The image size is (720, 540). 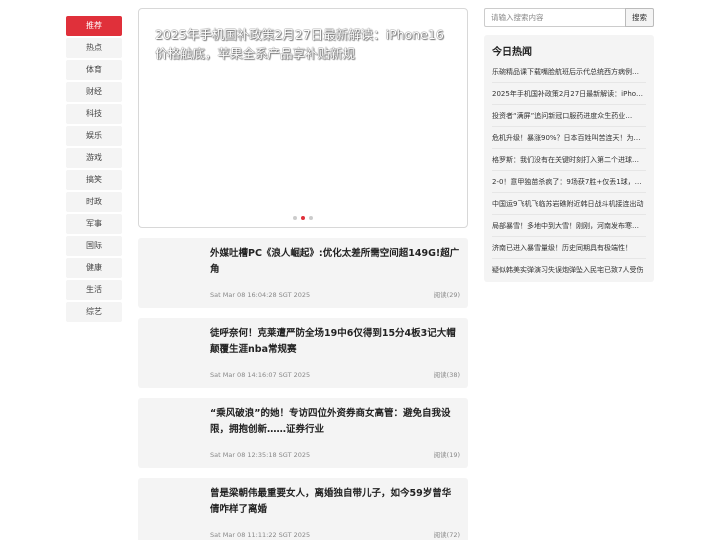 I want to click on nav-item: 国际, so click(x=94, y=246).